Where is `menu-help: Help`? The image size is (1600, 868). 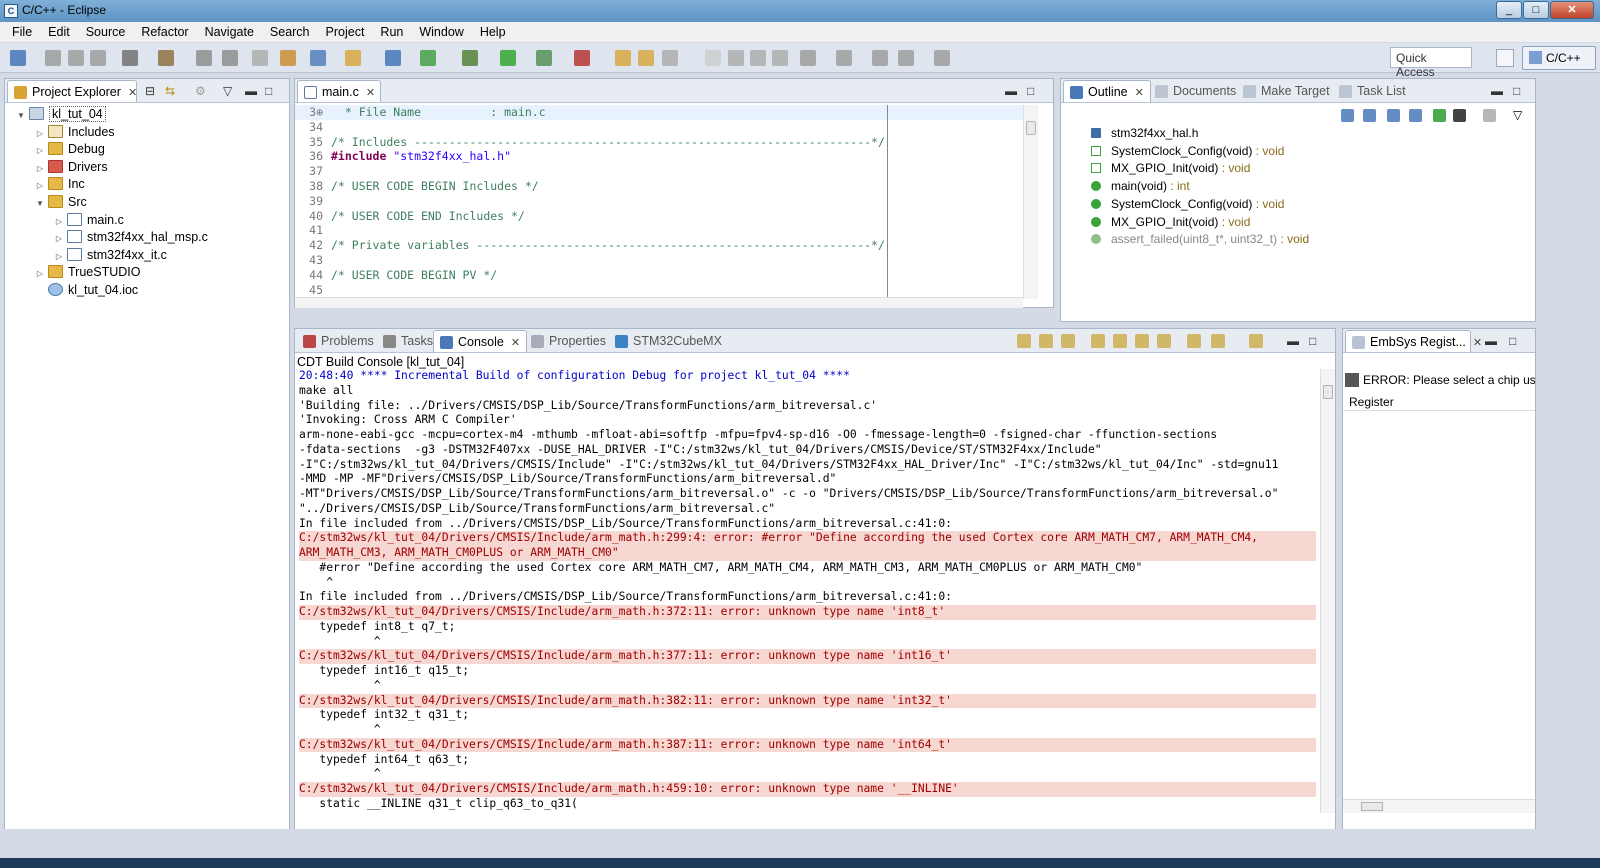 menu-help: Help is located at coordinates (493, 32).